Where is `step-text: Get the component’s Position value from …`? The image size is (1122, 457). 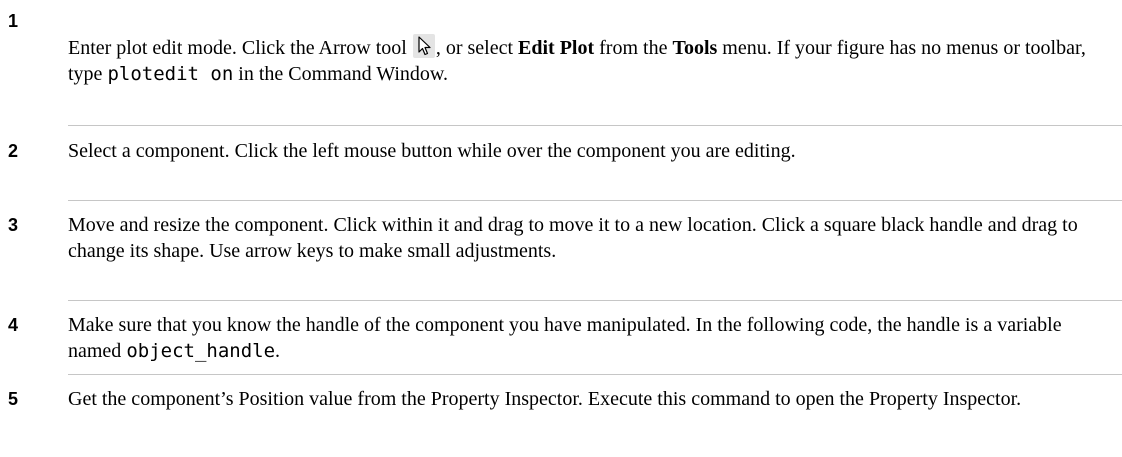 step-text: Get the component’s Position value from … is located at coordinates (545, 399).